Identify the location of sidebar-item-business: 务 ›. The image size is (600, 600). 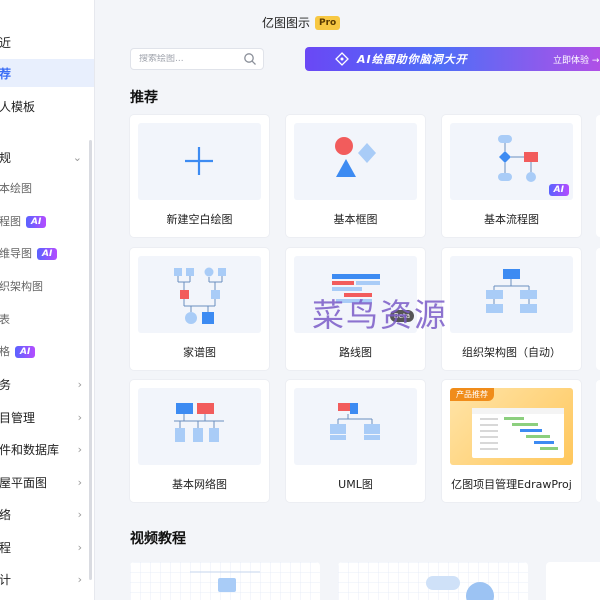
(47, 384).